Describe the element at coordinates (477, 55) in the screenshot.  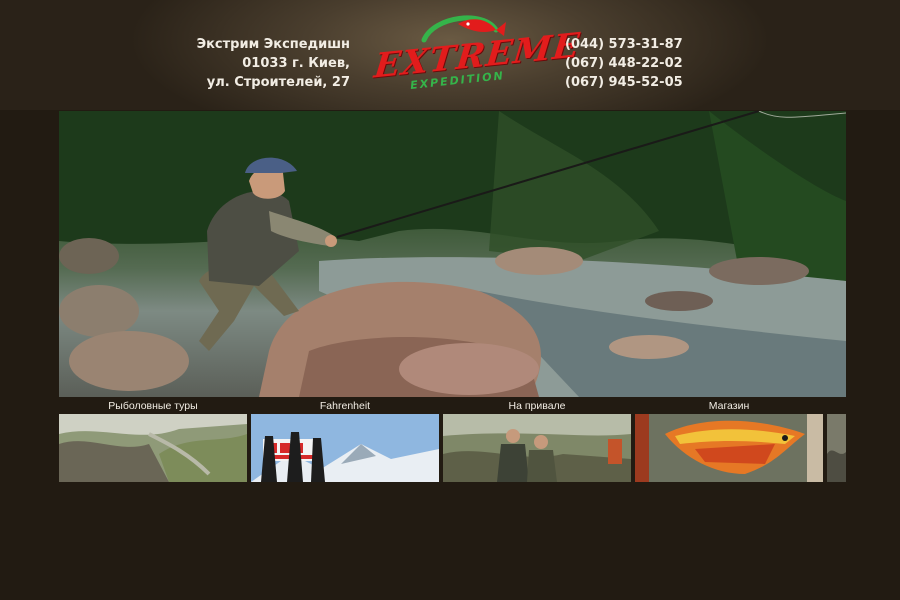
I see `site-logo: EXTREME EXPEDITION` at that location.